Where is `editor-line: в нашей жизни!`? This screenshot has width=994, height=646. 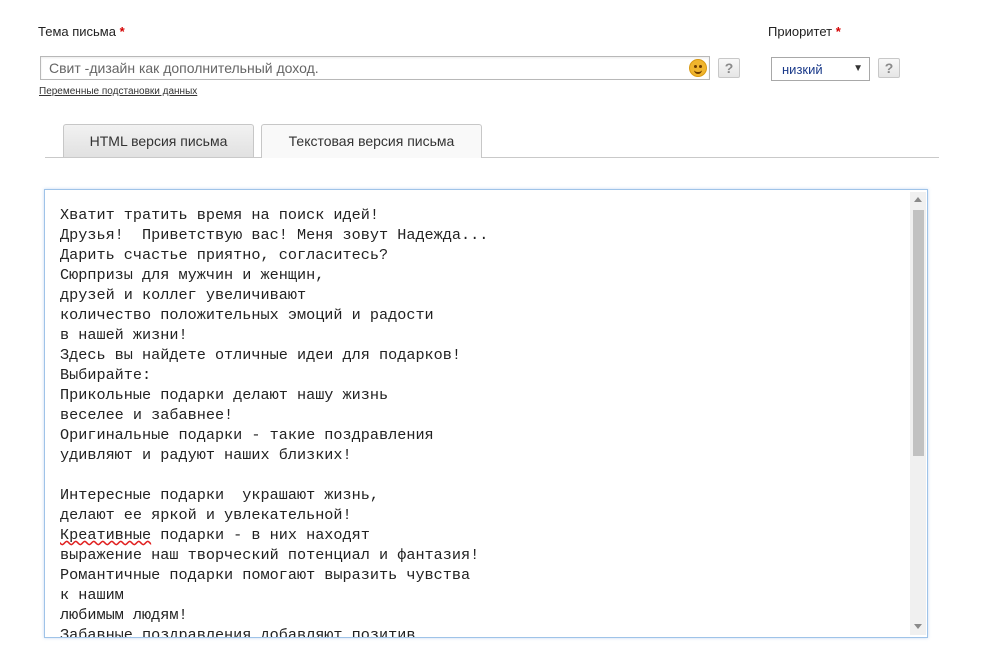 editor-line: в нашей жизни! is located at coordinates (124, 335).